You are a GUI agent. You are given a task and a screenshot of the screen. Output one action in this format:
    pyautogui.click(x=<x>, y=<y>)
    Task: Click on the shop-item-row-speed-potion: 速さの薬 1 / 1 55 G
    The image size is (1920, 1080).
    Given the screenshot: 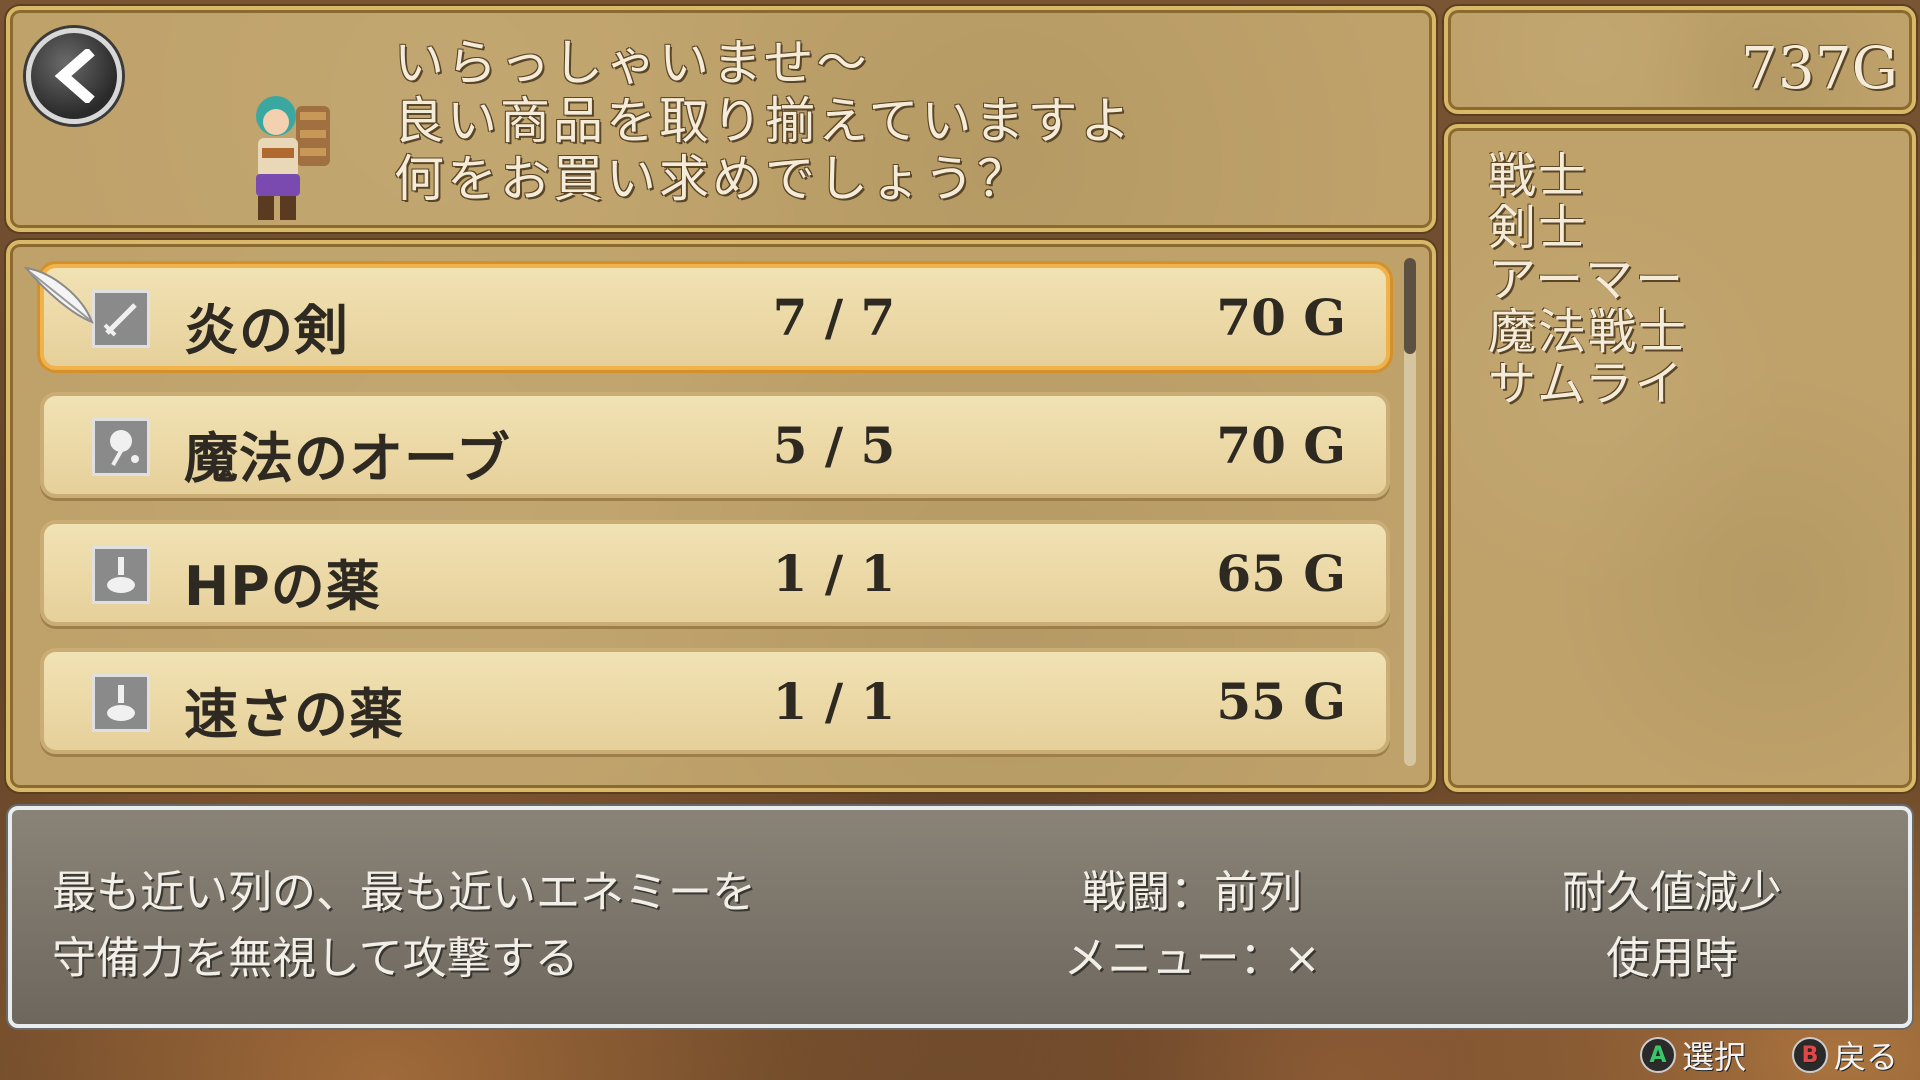 What is the action you would take?
    pyautogui.click(x=715, y=701)
    